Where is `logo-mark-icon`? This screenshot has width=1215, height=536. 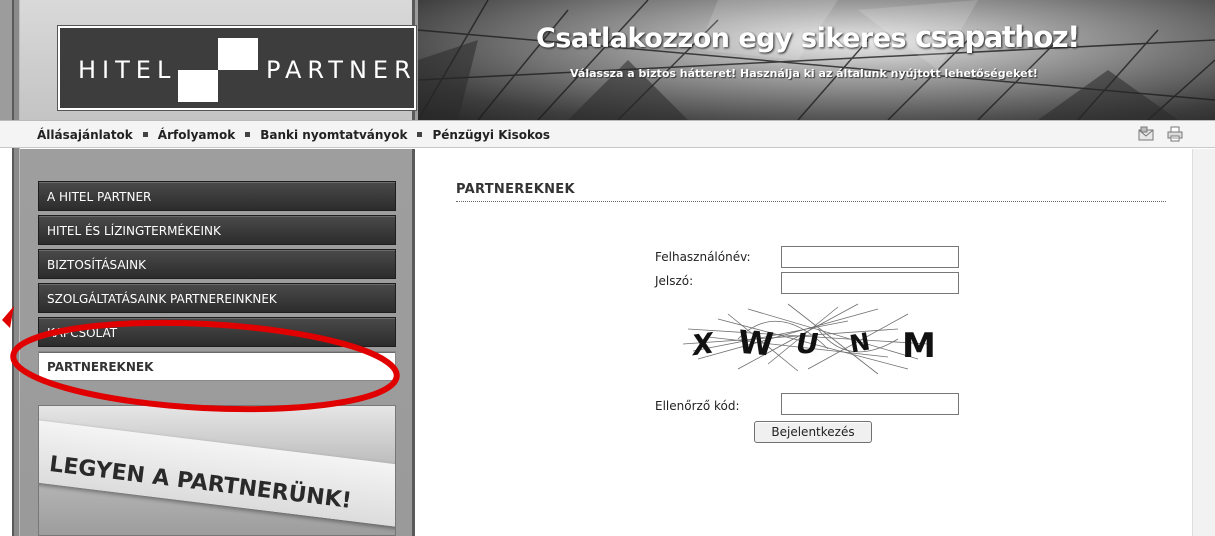
logo-mark-icon is located at coordinates (218, 70).